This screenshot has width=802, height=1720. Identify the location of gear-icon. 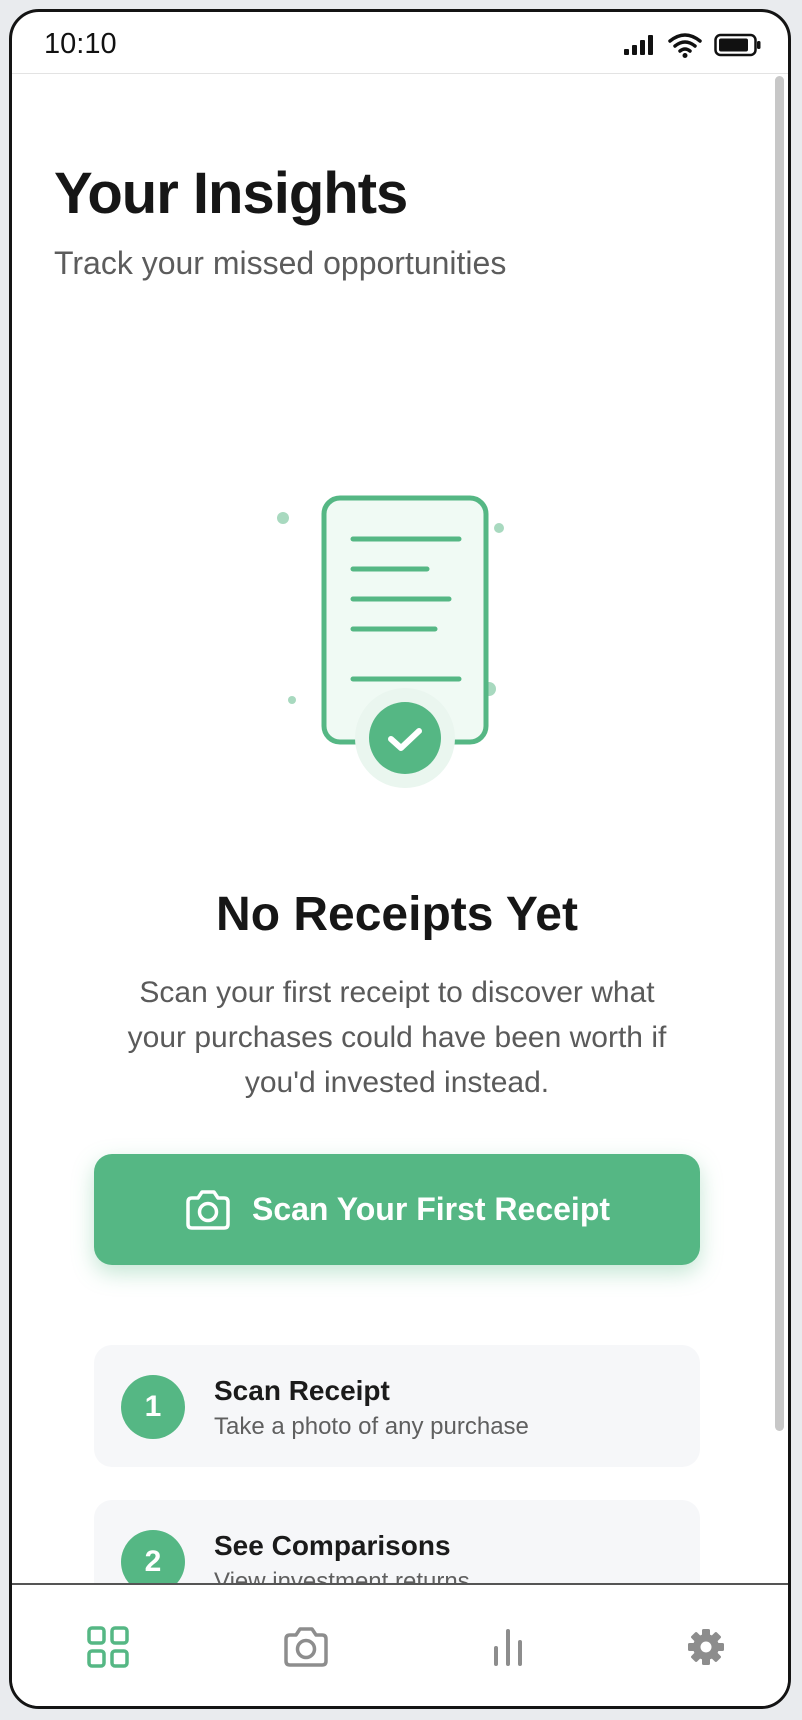
(706, 1647).